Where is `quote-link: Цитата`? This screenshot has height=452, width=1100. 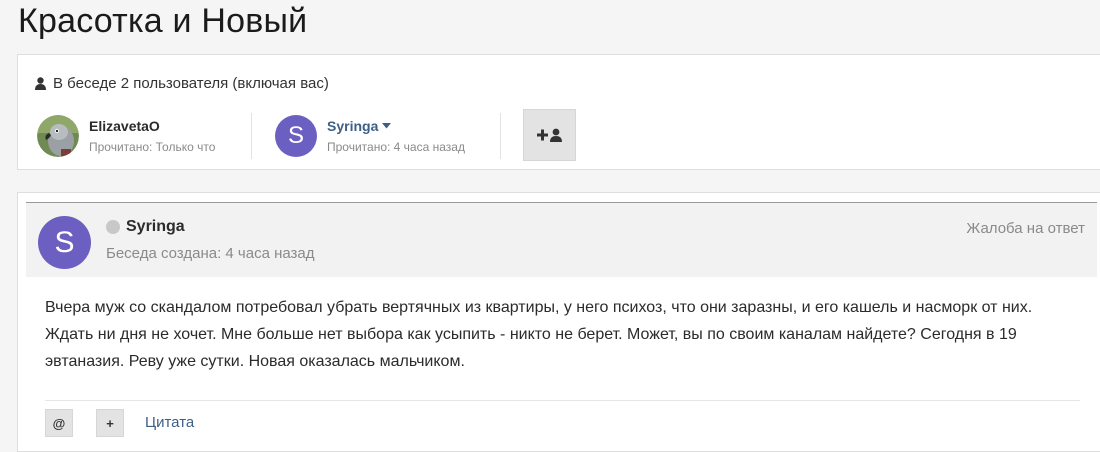 quote-link: Цитата is located at coordinates (169, 422).